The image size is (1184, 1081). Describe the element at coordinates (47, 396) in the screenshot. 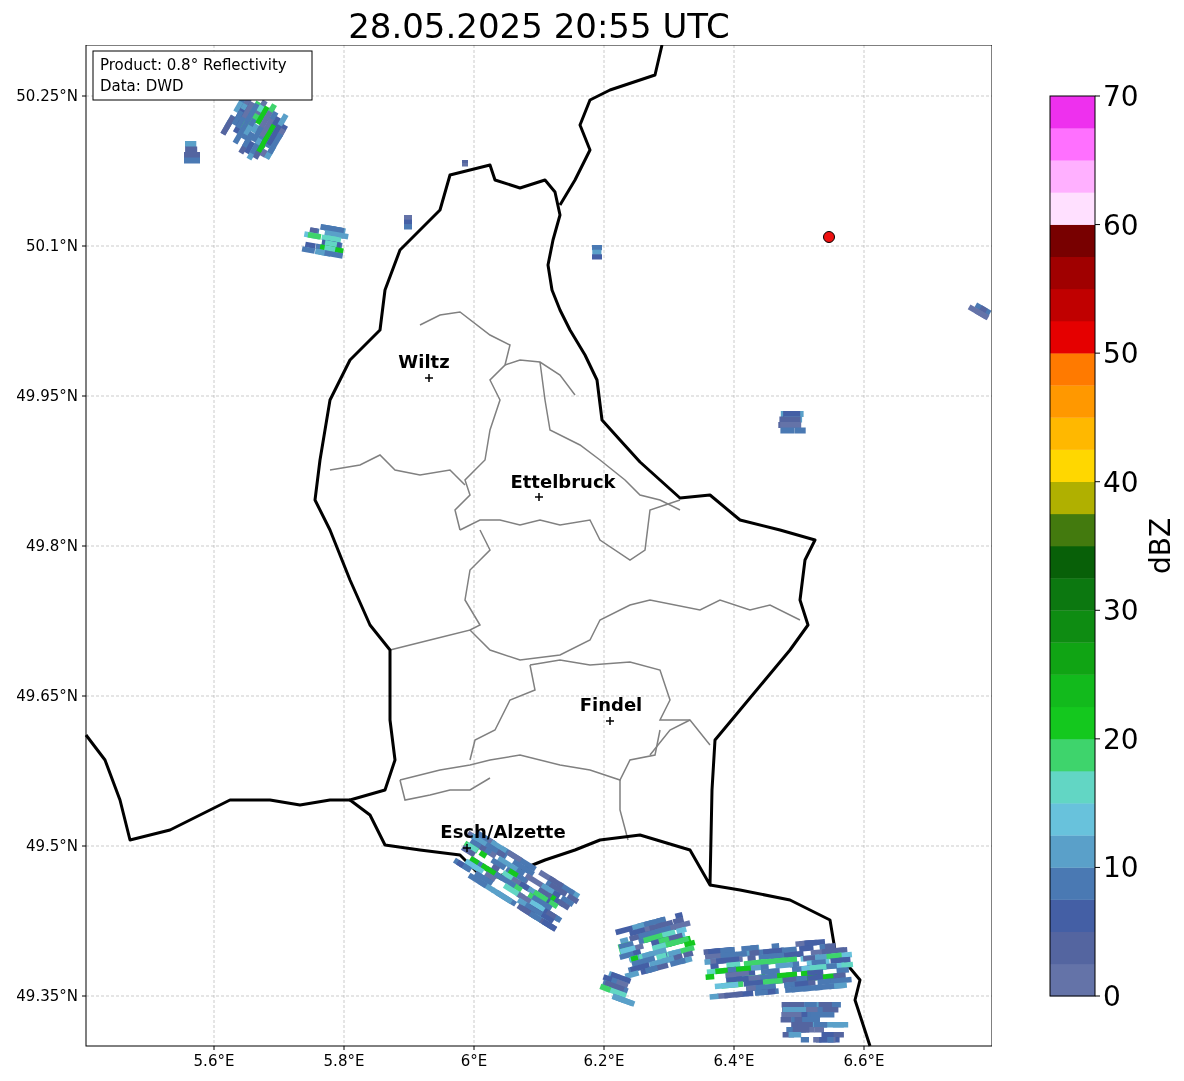

I see `latitude-label: 49.95°N` at that location.